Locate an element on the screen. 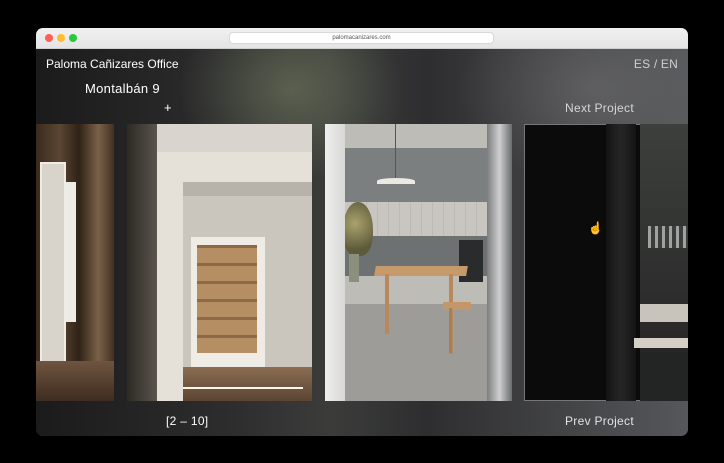  maximize-window-button is located at coordinates (73, 38).